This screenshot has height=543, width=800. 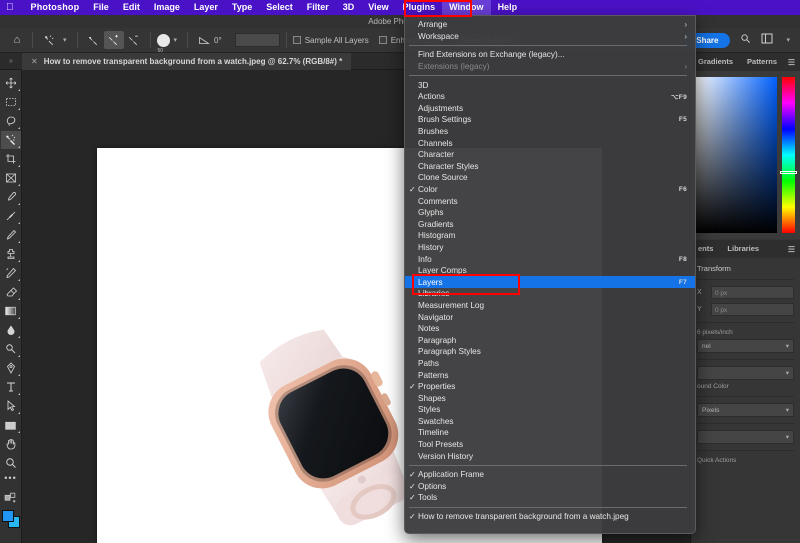 I want to click on menu-item-paragraph: Paragraph, so click(x=550, y=340).